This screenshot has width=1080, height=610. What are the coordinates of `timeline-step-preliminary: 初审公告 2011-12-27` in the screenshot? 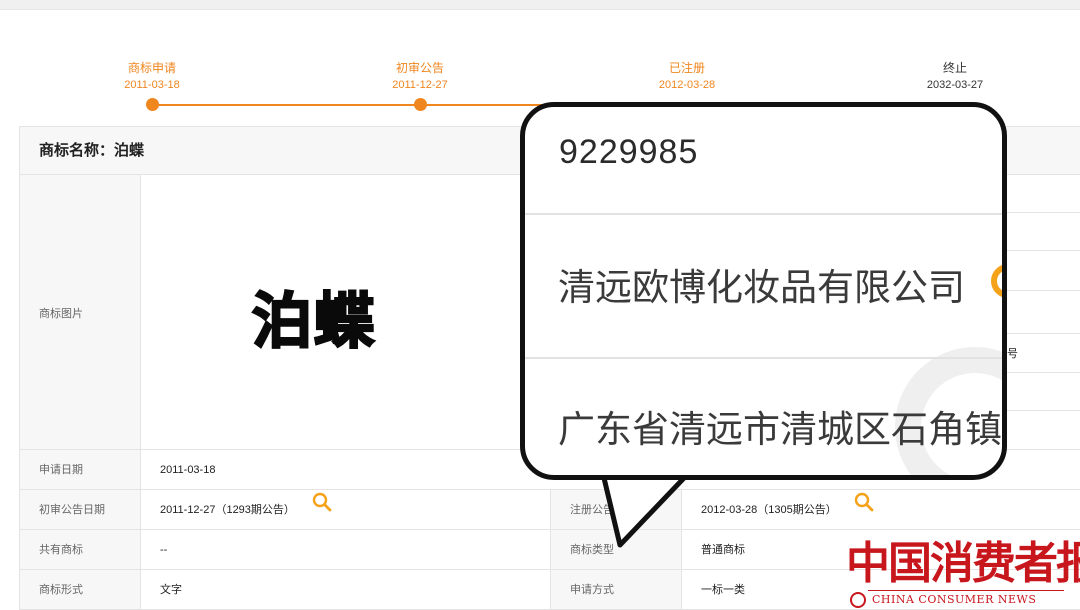 It's located at (420, 76).